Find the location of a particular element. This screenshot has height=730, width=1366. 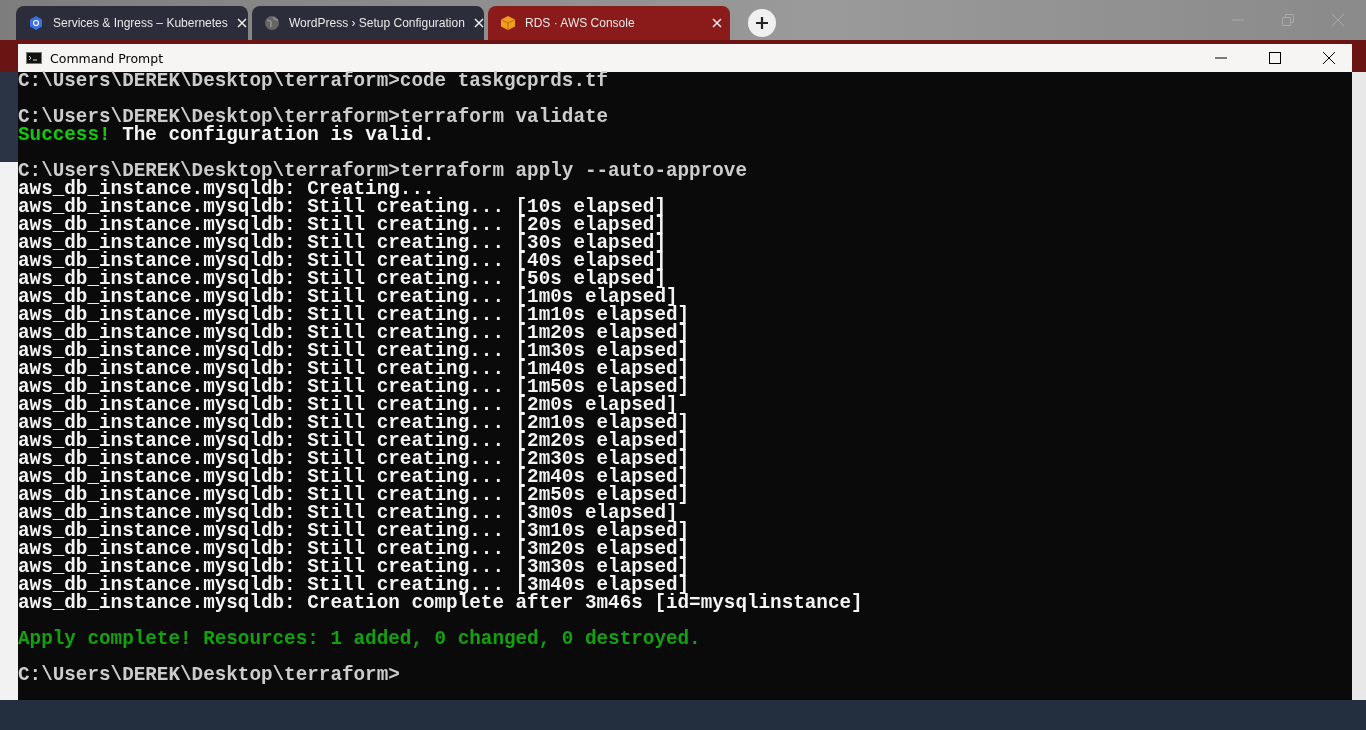

console-line: C:\Users\DEREK\Desktop\terraform>terraform validate is located at coordinates (313, 117).